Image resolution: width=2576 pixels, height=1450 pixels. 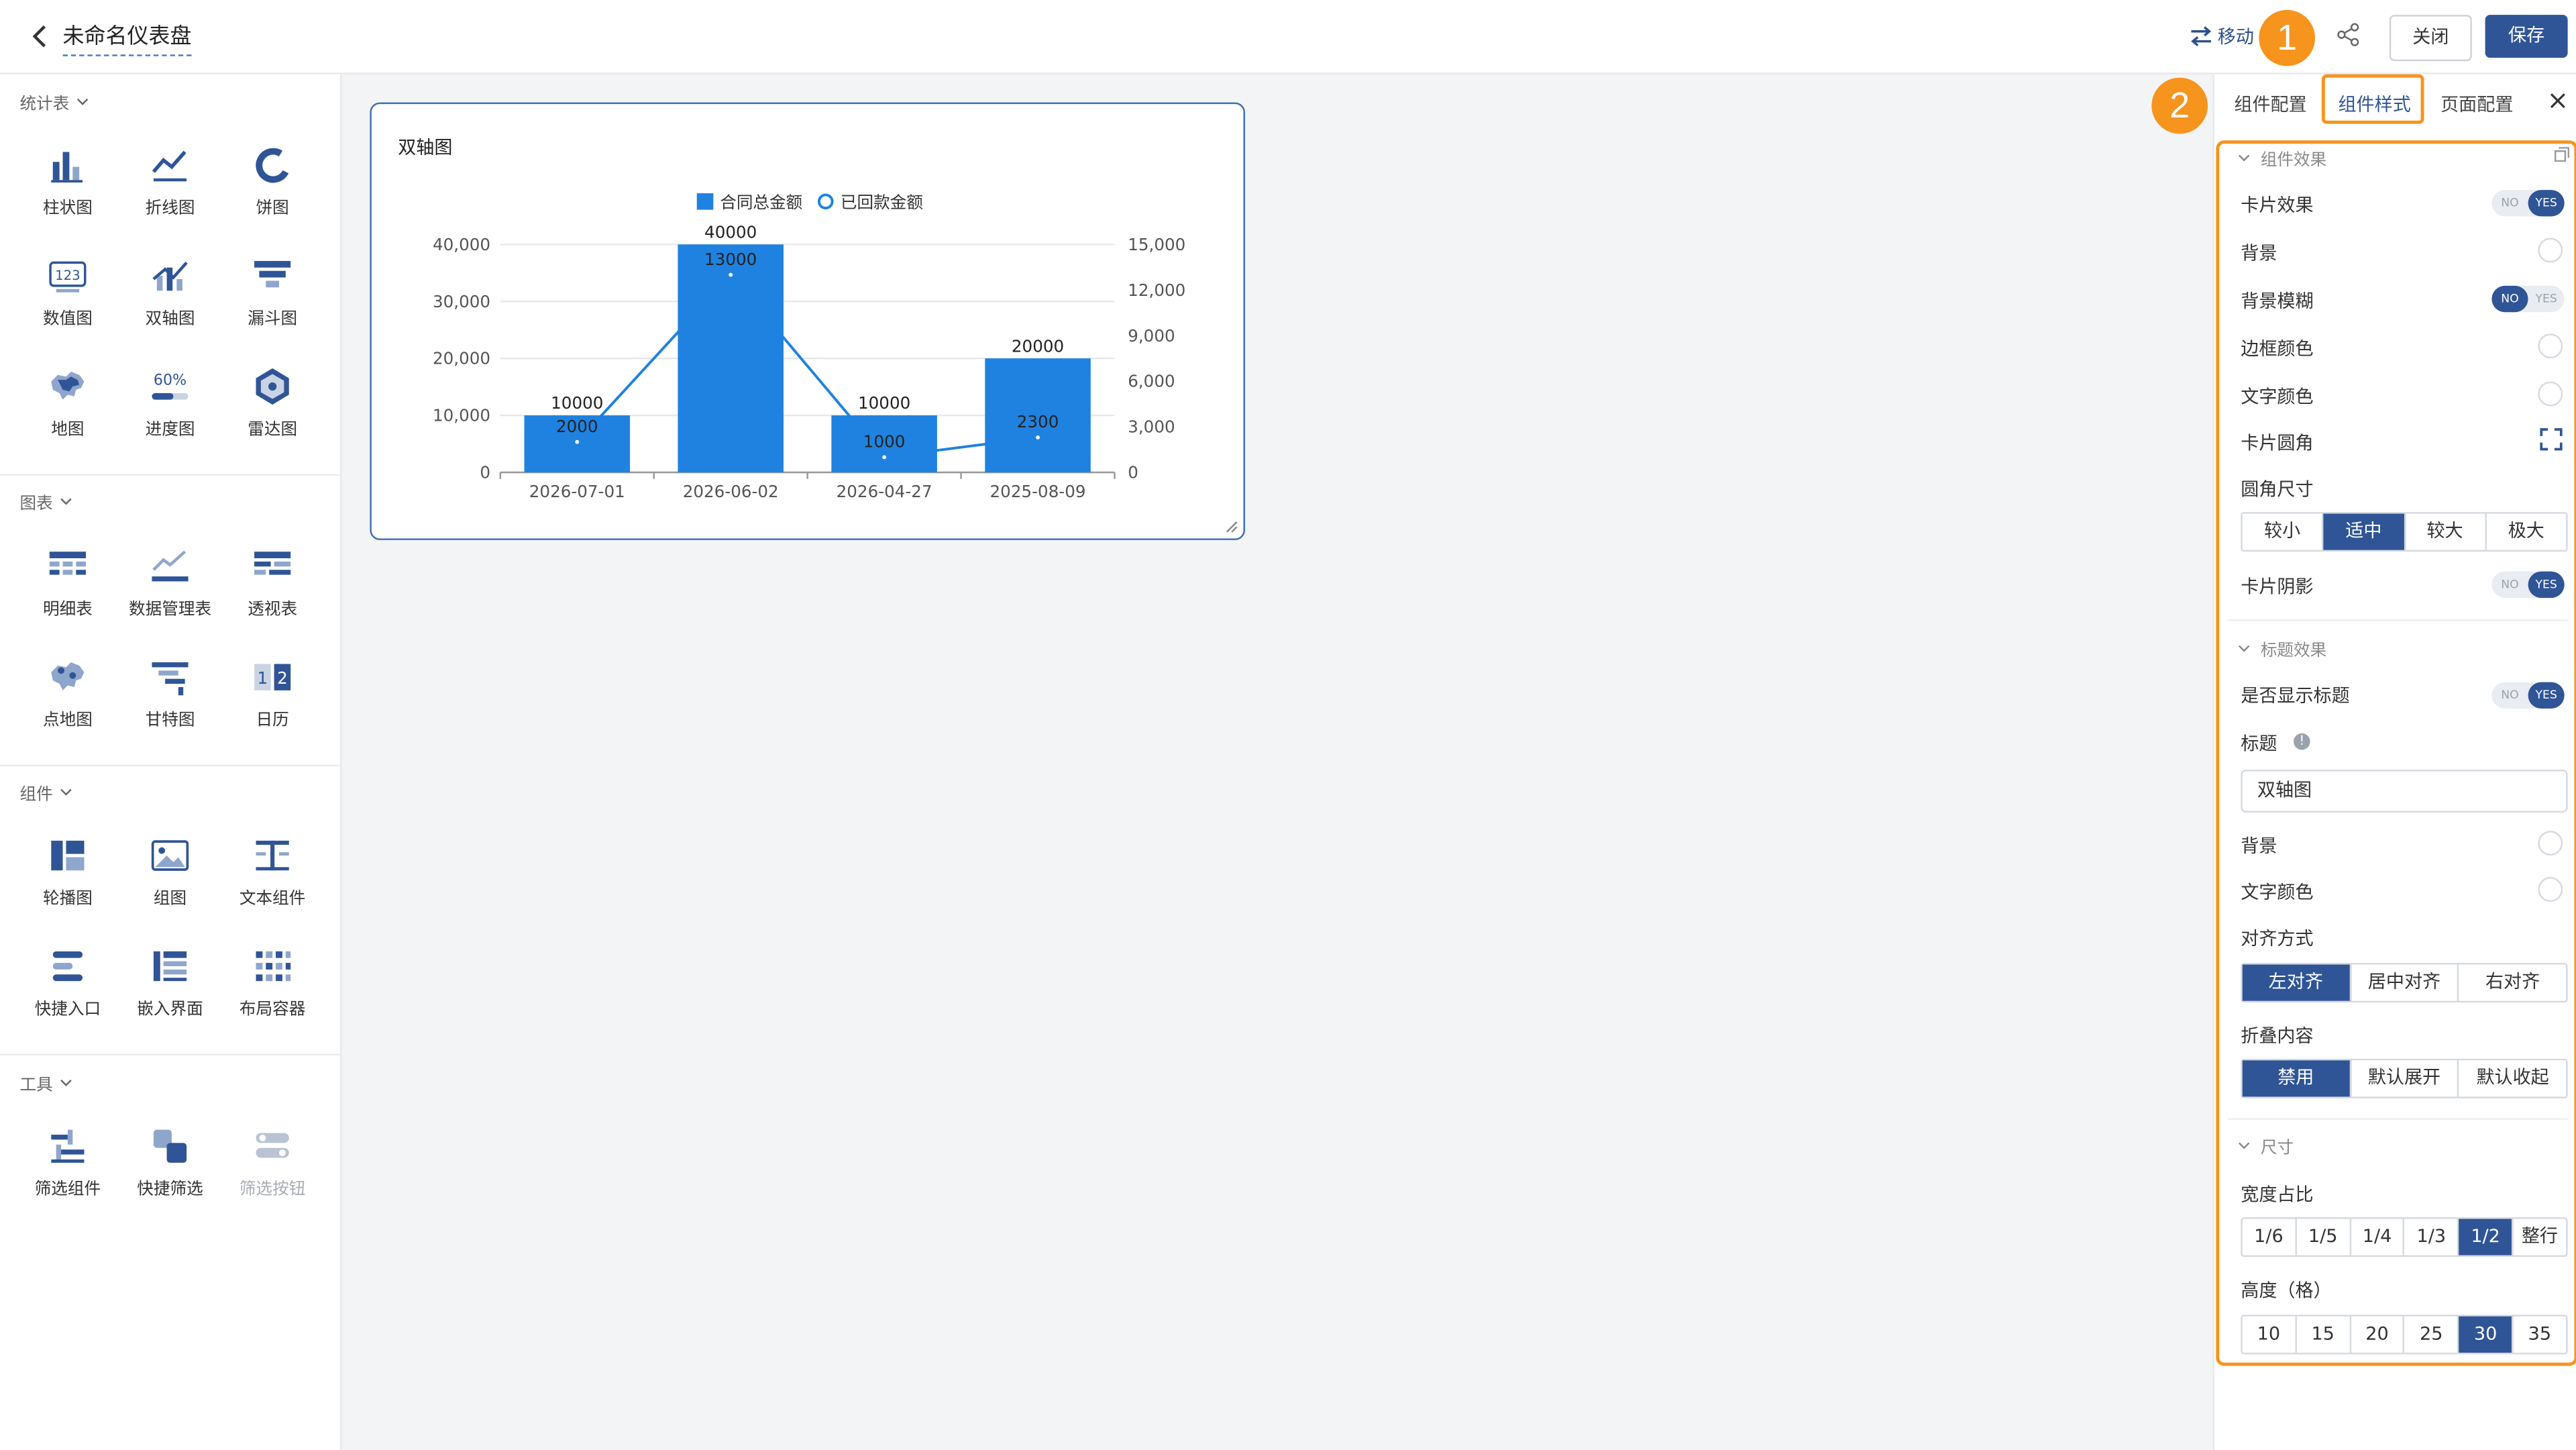 What do you see at coordinates (2374, 104) in the screenshot?
I see `tab-component-style: 组件样式` at bounding box center [2374, 104].